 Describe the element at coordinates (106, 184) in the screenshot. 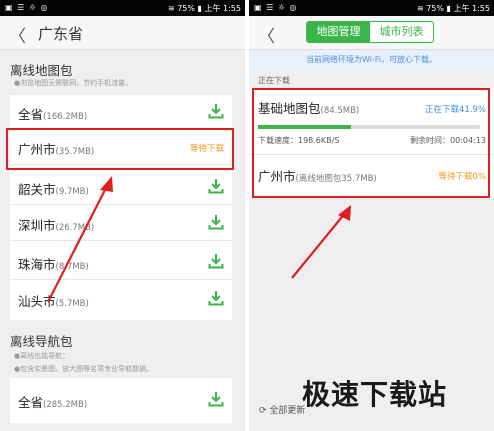

I see `red-arrowhead-icon` at that location.